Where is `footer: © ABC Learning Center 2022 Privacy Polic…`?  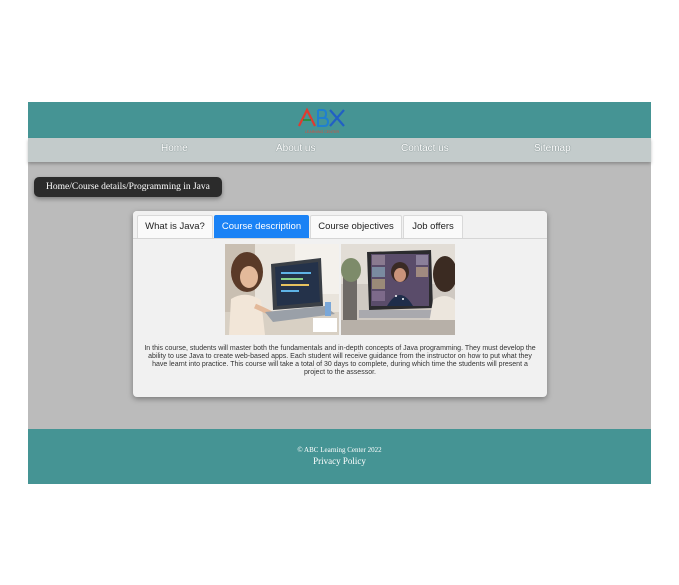
footer: © ABC Learning Center 2022 Privacy Polic… is located at coordinates (339, 456).